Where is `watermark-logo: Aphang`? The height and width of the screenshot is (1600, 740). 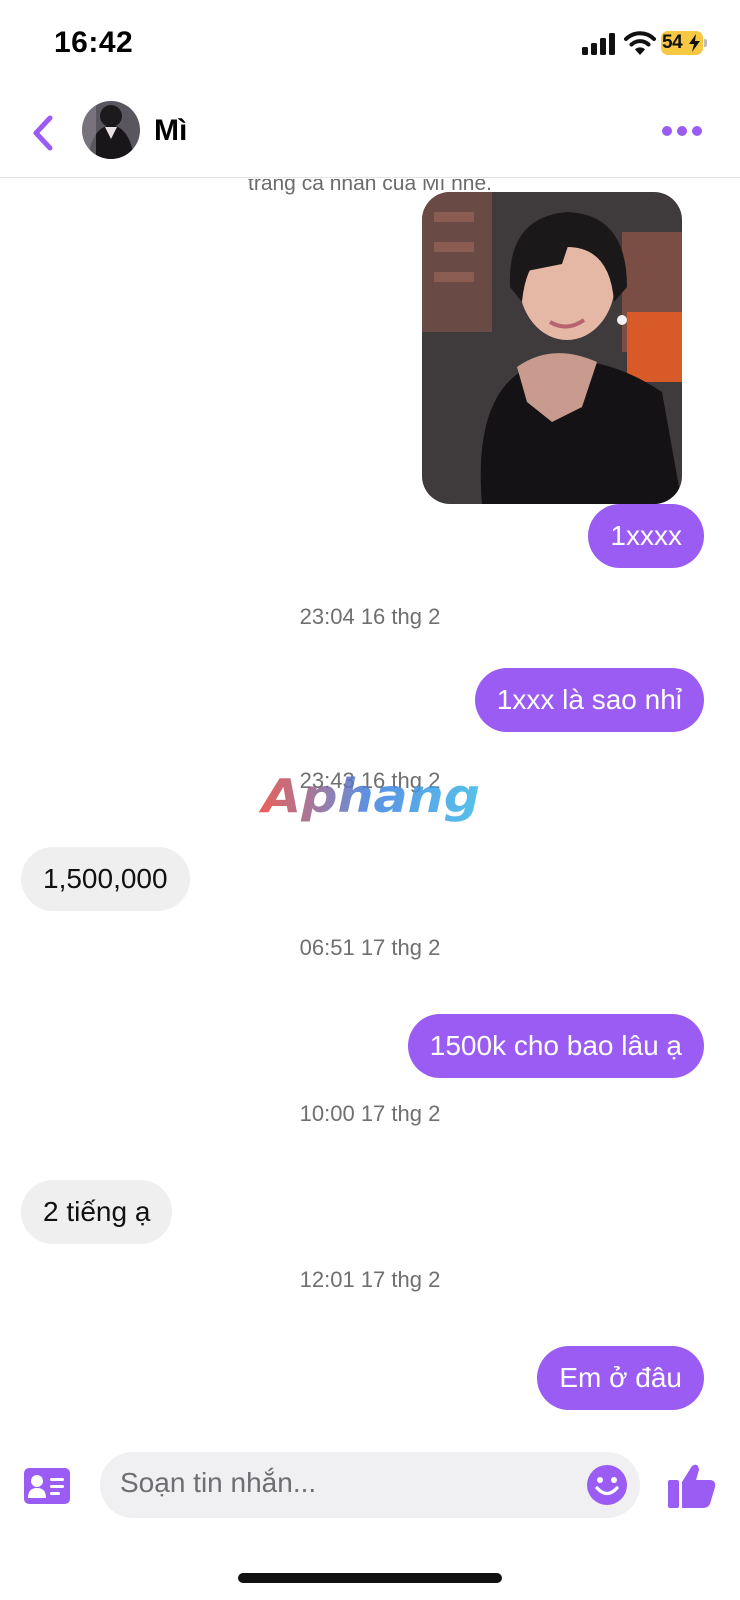 watermark-logo: Aphang is located at coordinates (369, 796).